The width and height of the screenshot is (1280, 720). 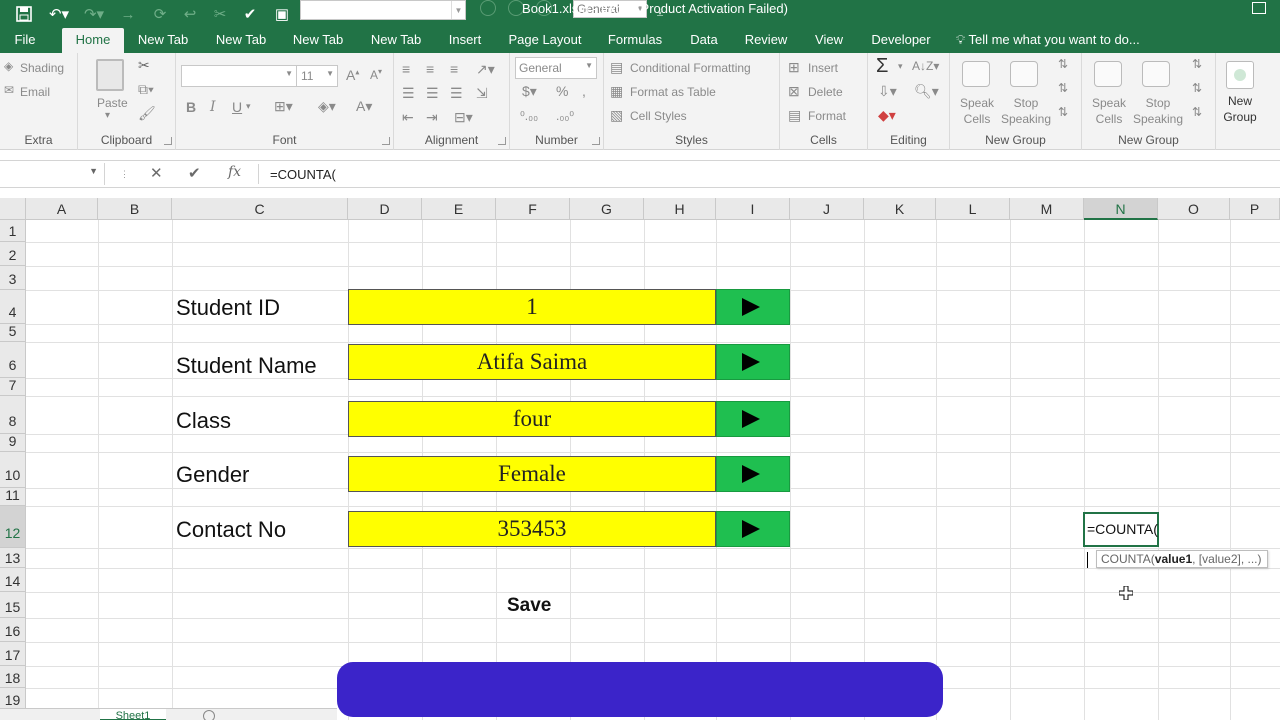 What do you see at coordinates (13, 497) in the screenshot?
I see `row-header: 11` at bounding box center [13, 497].